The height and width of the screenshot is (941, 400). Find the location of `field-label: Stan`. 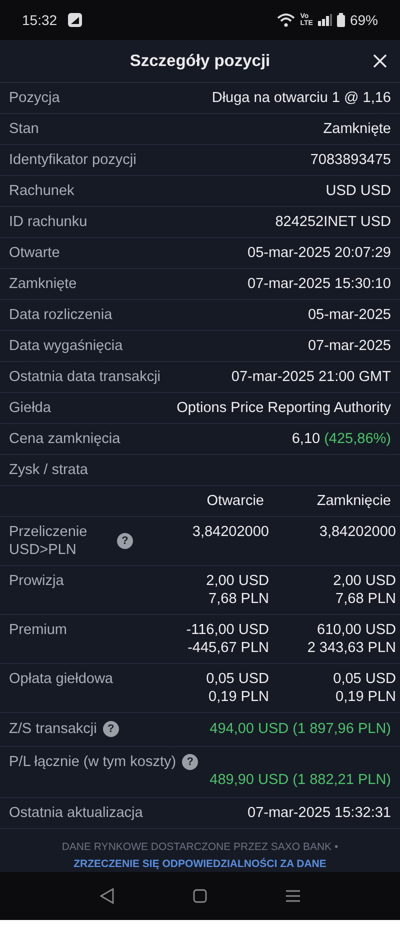

field-label: Stan is located at coordinates (24, 129).